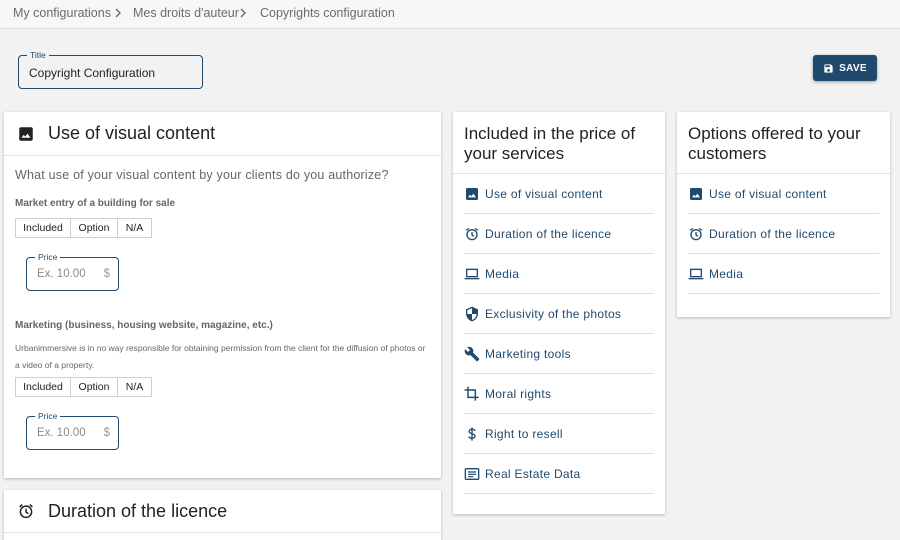  What do you see at coordinates (471, 393) in the screenshot?
I see `crop-icon` at bounding box center [471, 393].